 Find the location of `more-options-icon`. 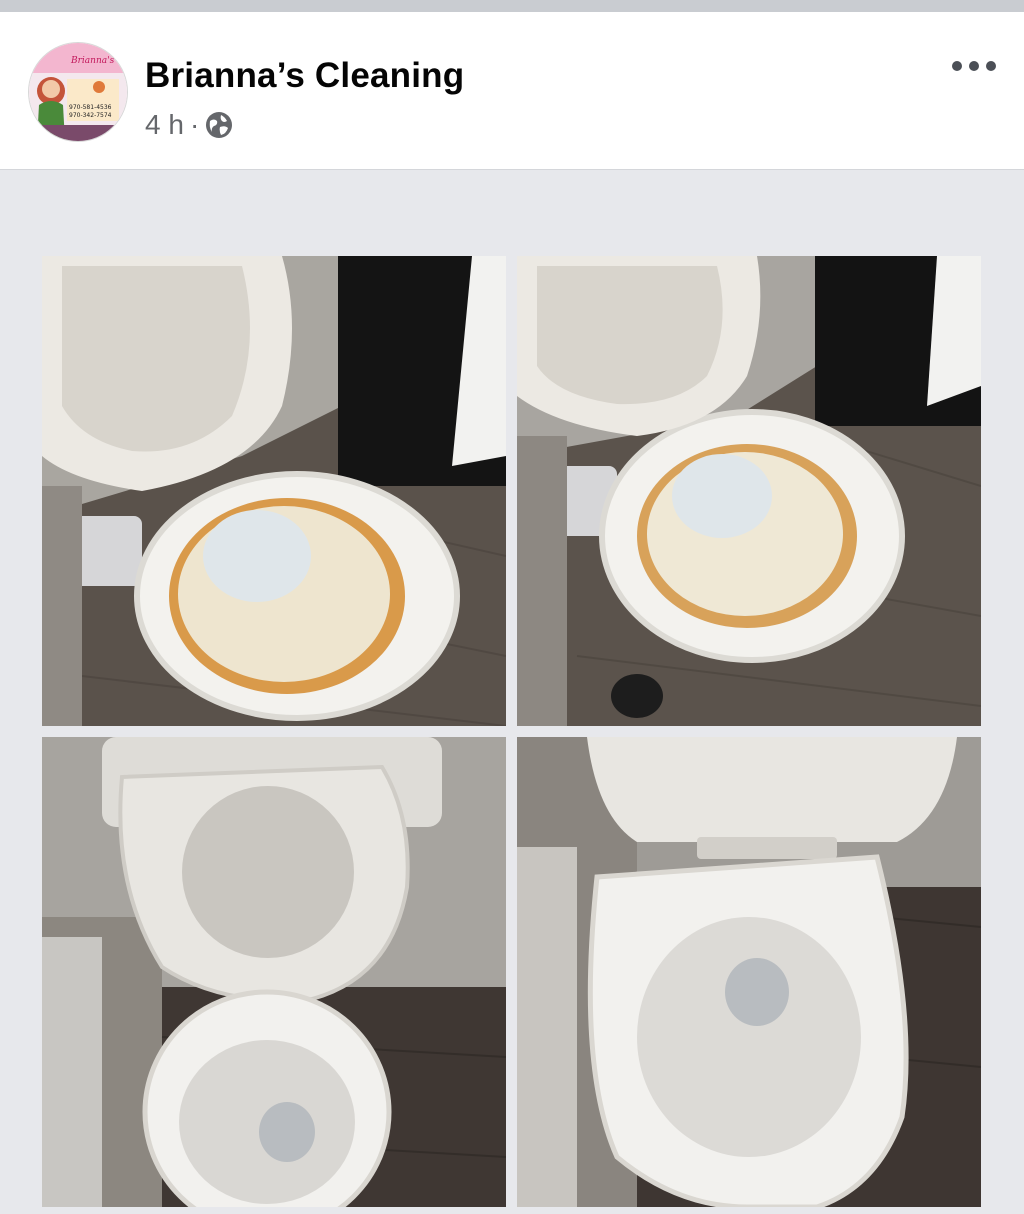

more-options-icon is located at coordinates (974, 66).